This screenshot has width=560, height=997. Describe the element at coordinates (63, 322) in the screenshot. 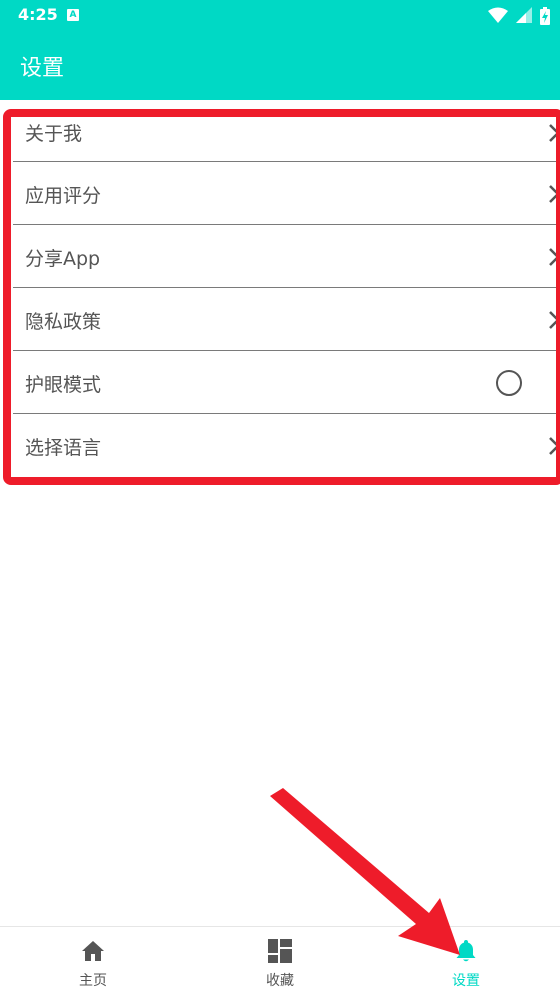

I see `settings-item-label: 隐私政策` at that location.